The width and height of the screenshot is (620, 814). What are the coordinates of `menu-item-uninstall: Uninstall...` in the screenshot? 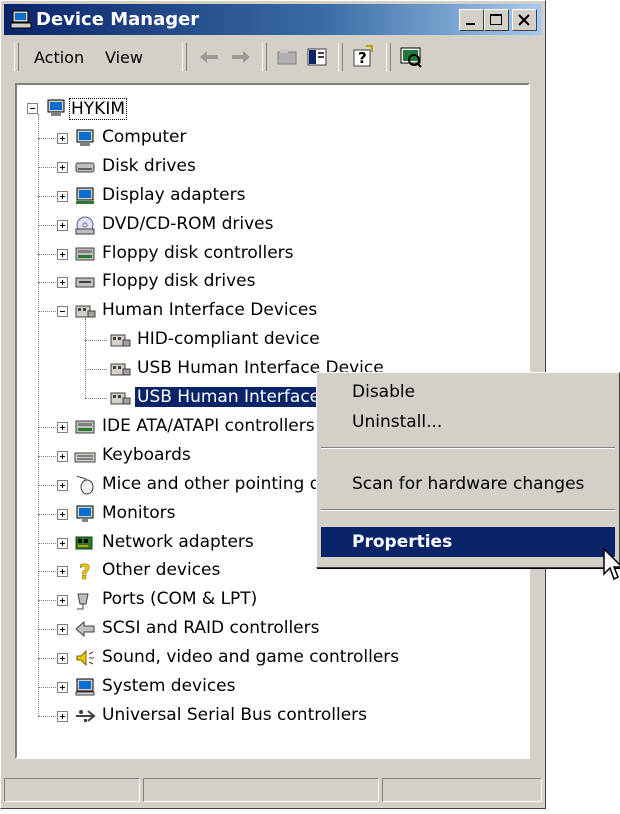 It's located at (468, 422).